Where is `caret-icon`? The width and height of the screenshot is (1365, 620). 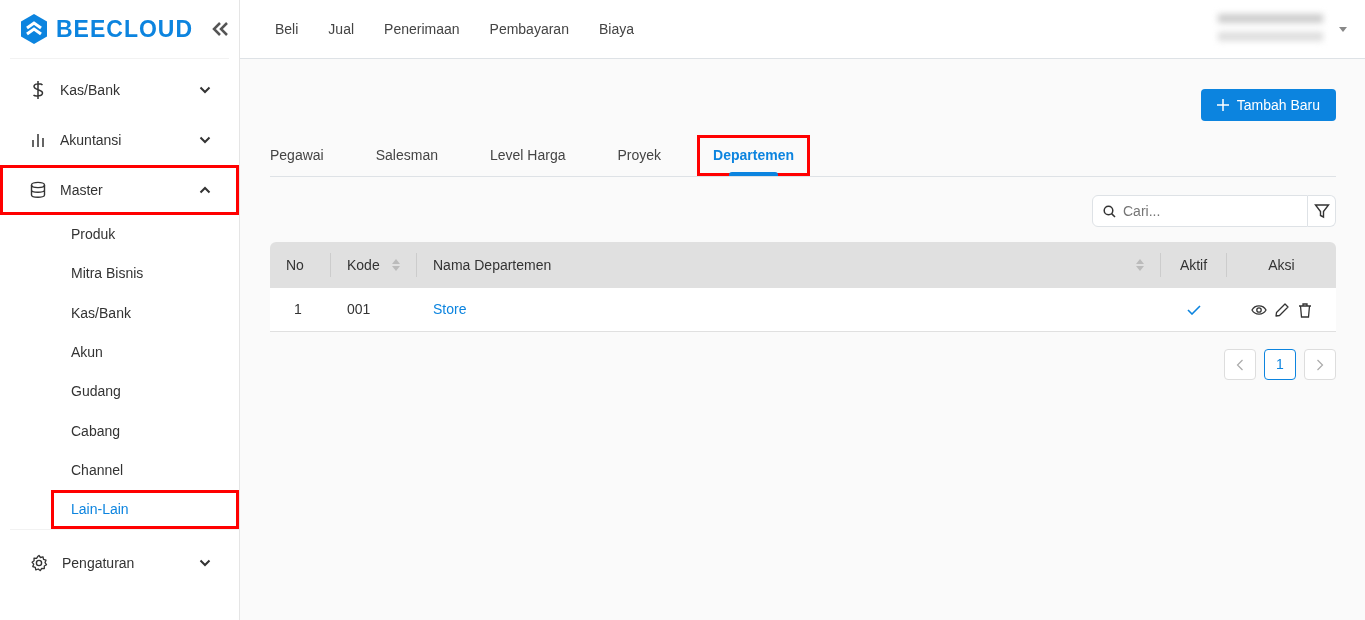
caret-icon is located at coordinates (1343, 29).